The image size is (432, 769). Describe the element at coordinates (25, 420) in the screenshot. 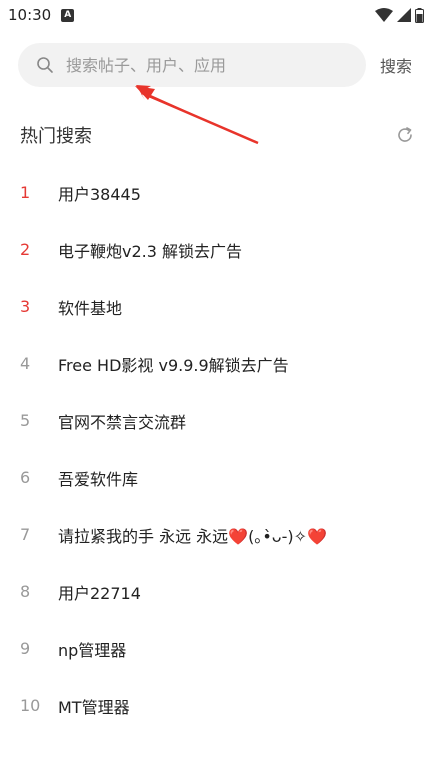

I see `rank-number: 5` at that location.